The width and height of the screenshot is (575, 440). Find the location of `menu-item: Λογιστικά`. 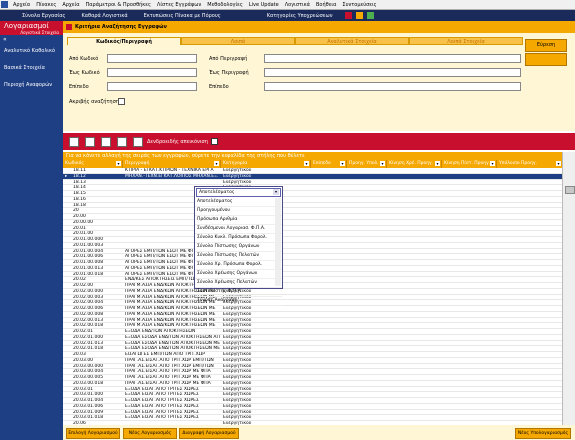

menu-item: Λογιστικά is located at coordinates (297, 5).